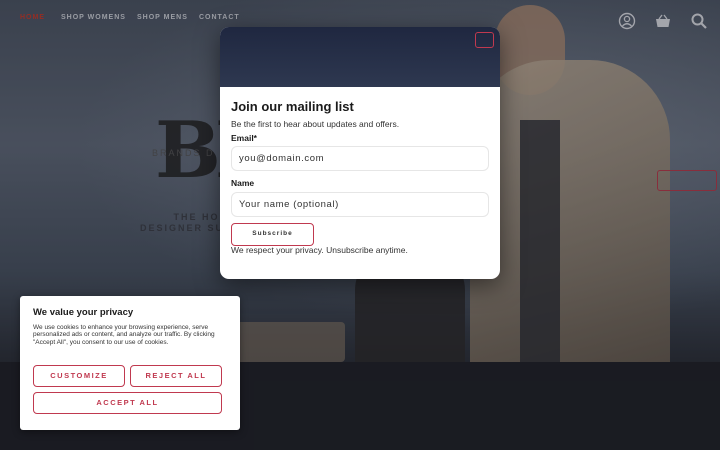 This screenshot has width=720, height=450. What do you see at coordinates (360, 158) in the screenshot?
I see `email-field: you@domain.com` at bounding box center [360, 158].